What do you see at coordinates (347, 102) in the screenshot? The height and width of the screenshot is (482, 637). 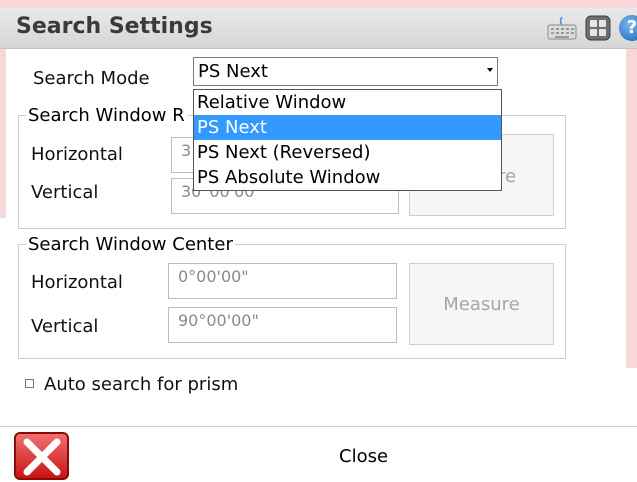 I see `dropdown-option-relative-window: Relative Window` at bounding box center [347, 102].